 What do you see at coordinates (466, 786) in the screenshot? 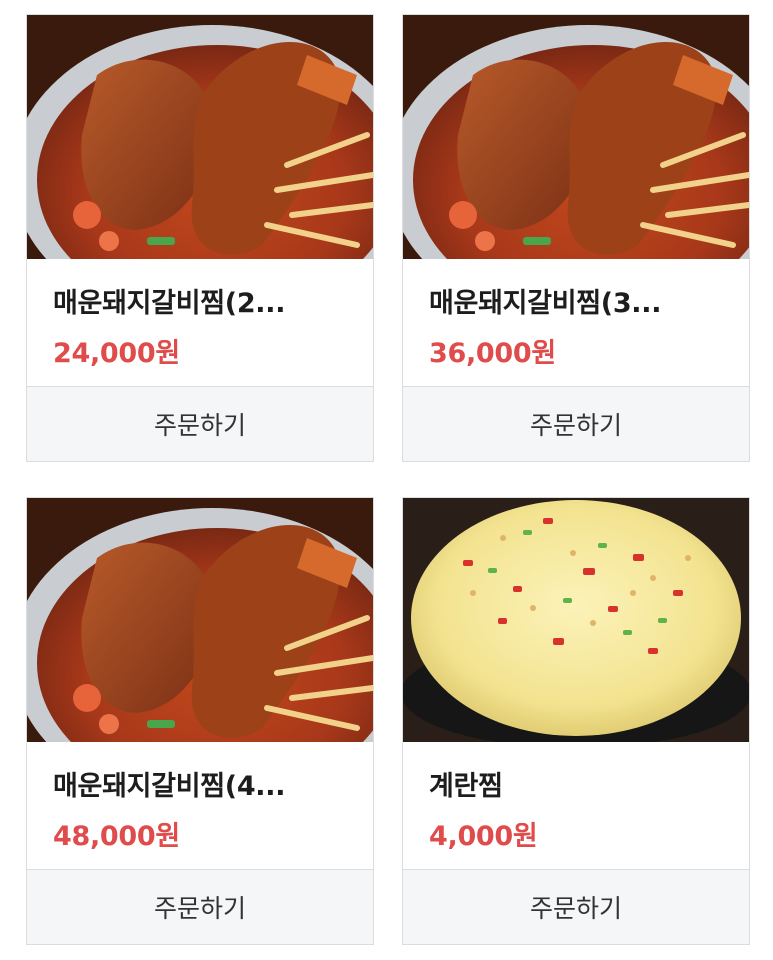
I see `product-name: 계란찜` at bounding box center [466, 786].